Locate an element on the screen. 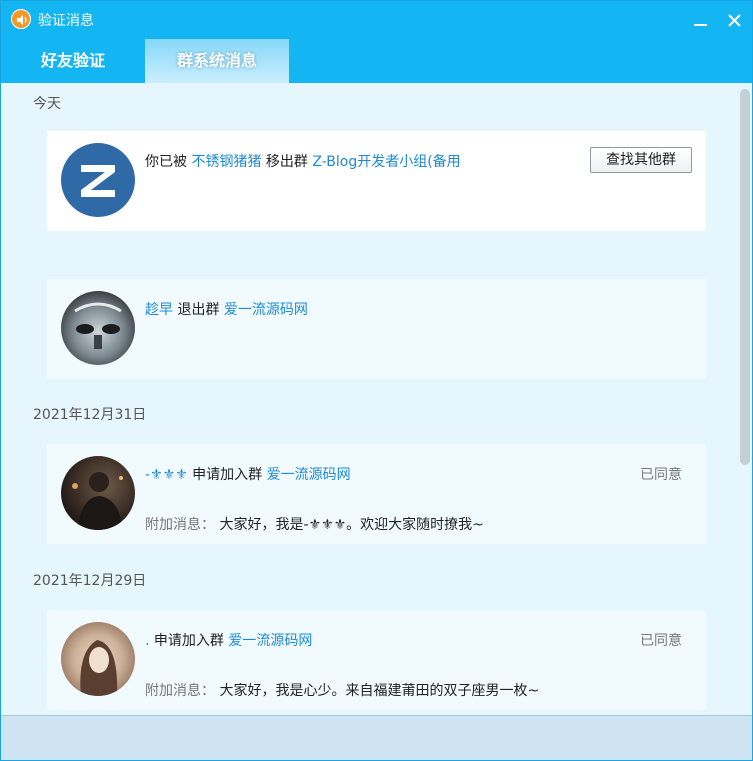 The width and height of the screenshot is (753, 761). additional-message: 附加消息： 大家好，我是心少。来自福建莆田的双子座男一枚~ is located at coordinates (342, 690).